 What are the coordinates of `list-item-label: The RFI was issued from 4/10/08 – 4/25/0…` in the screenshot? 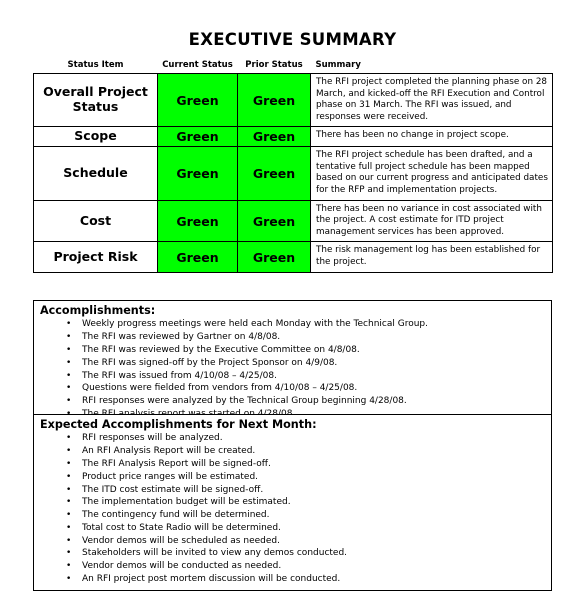 It's located at (179, 375).